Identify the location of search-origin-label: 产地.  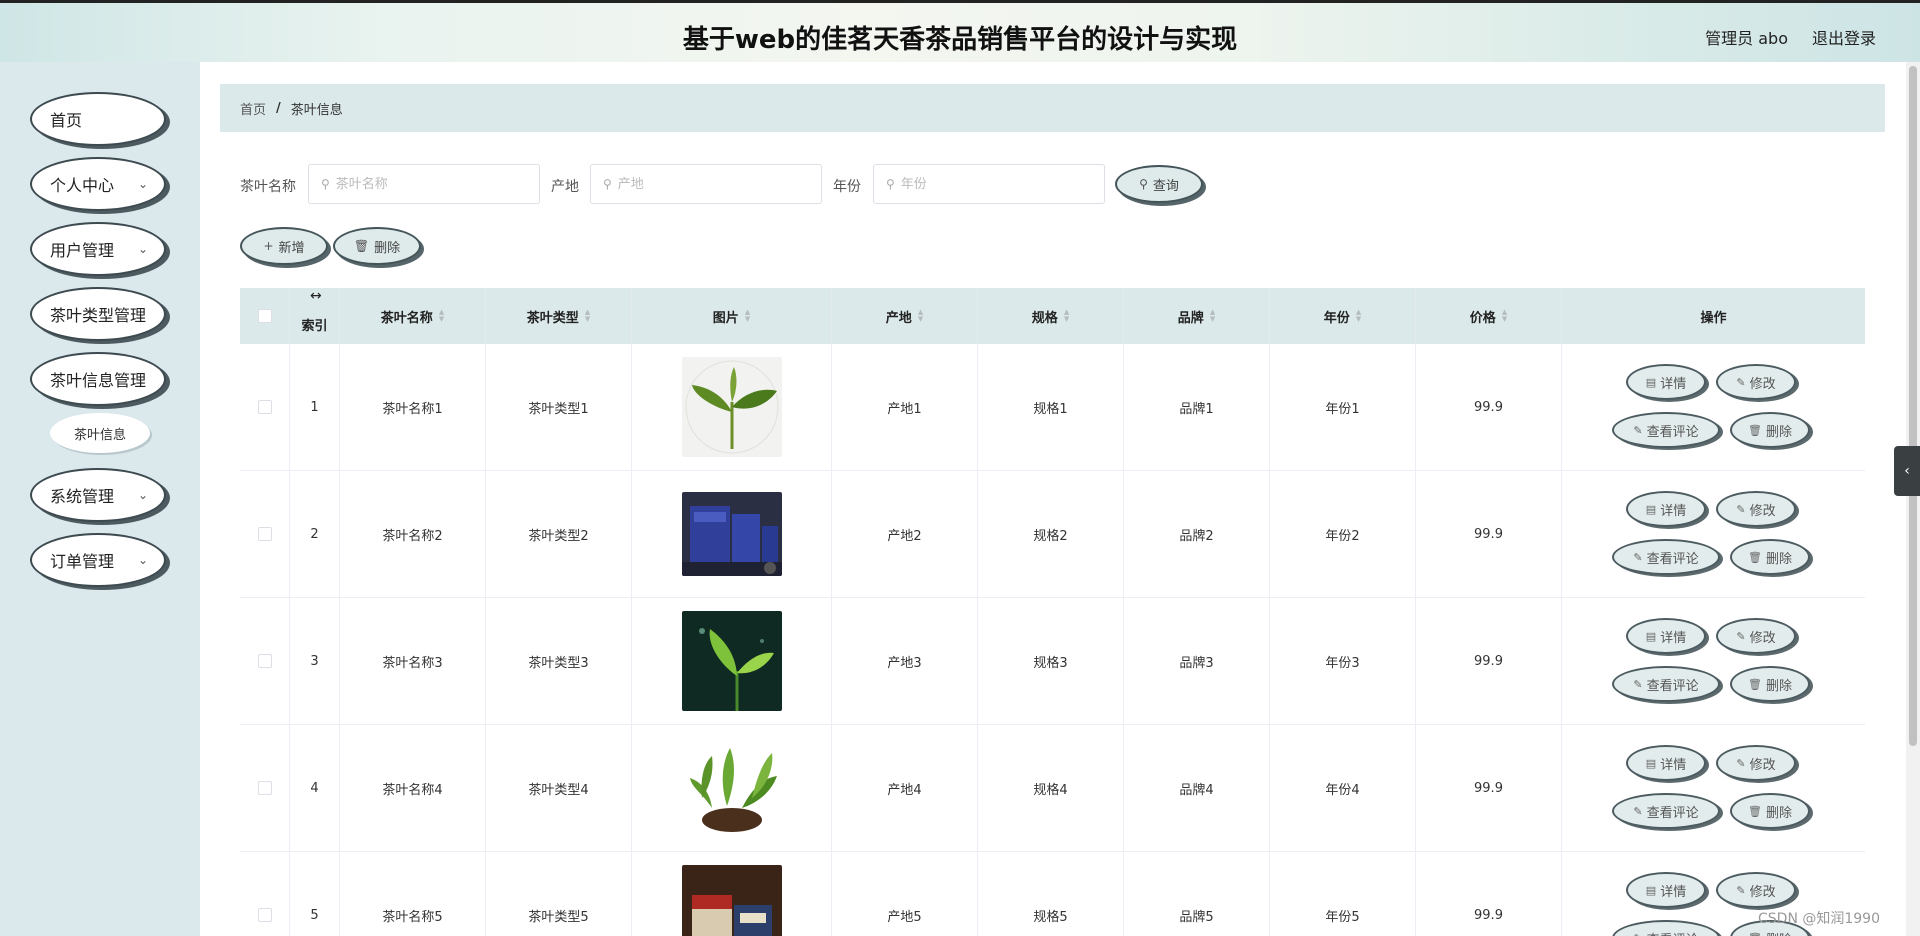
(565, 187).